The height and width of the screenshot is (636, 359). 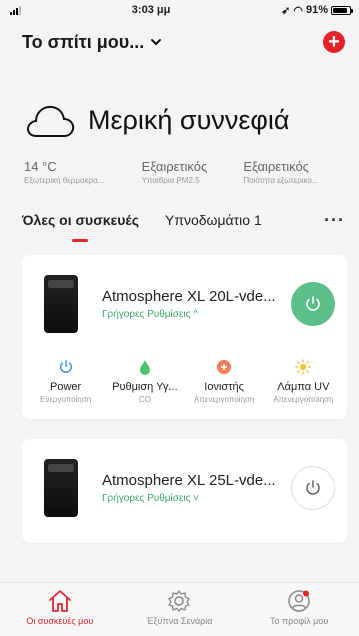 I want to click on add-device-button: +, so click(x=334, y=42).